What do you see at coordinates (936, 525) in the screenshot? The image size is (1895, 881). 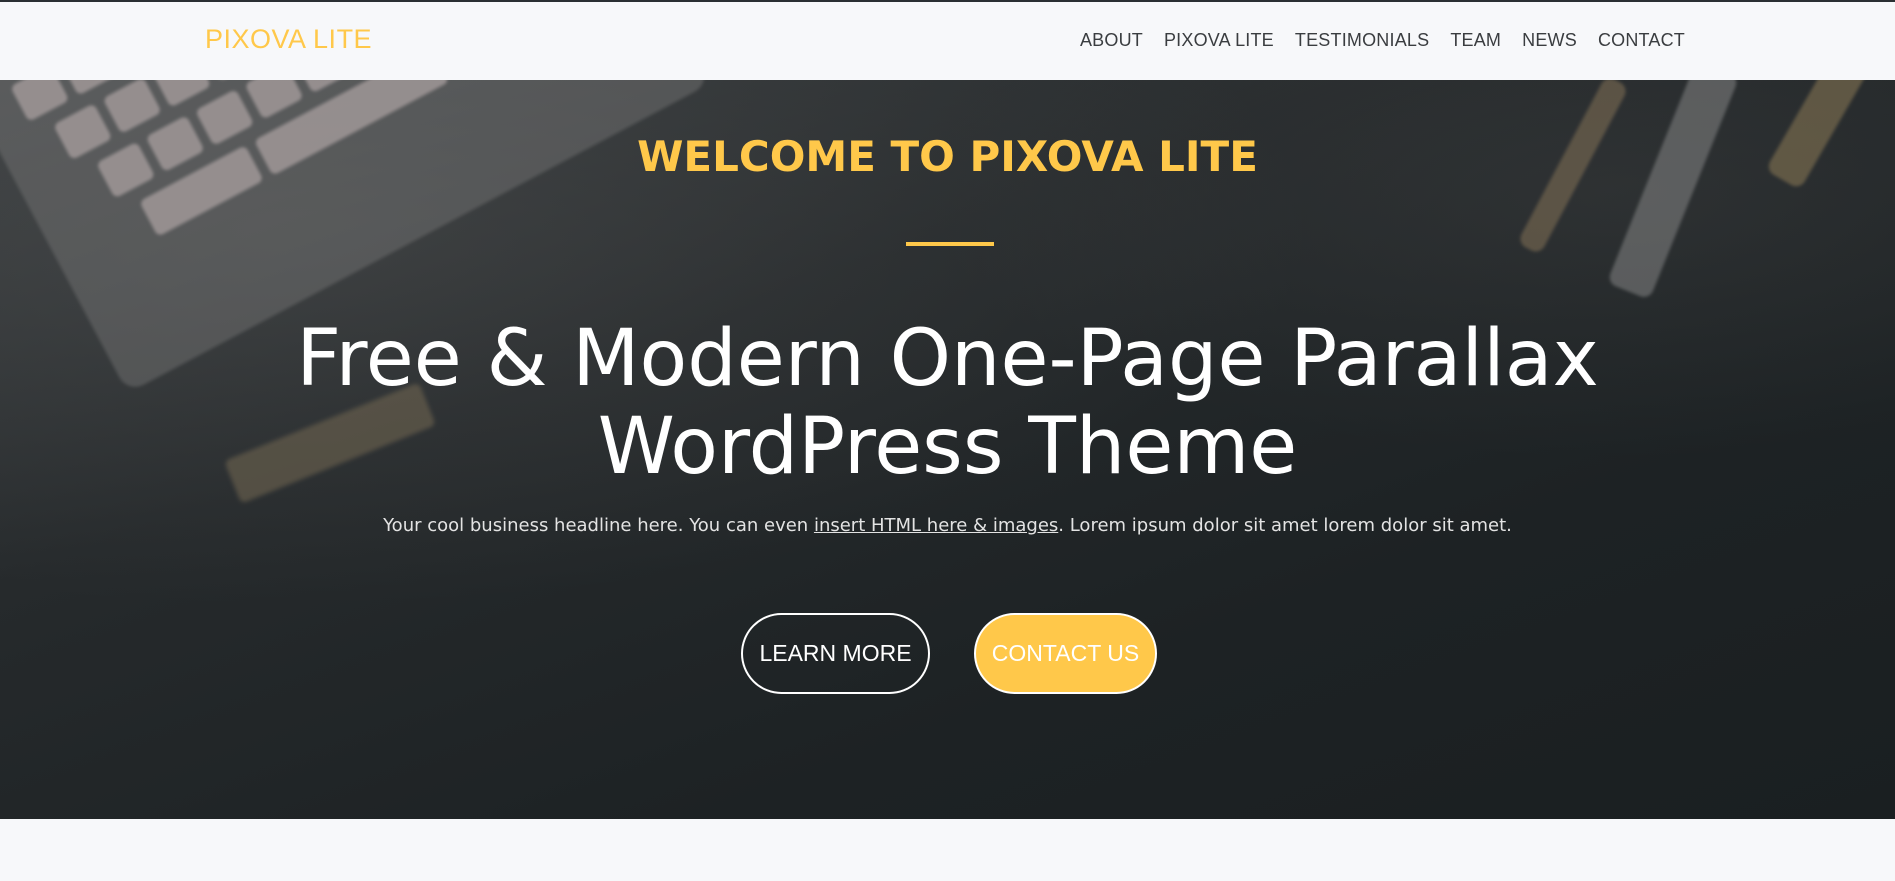 I see `subline-link: insert HTML here & images` at bounding box center [936, 525].